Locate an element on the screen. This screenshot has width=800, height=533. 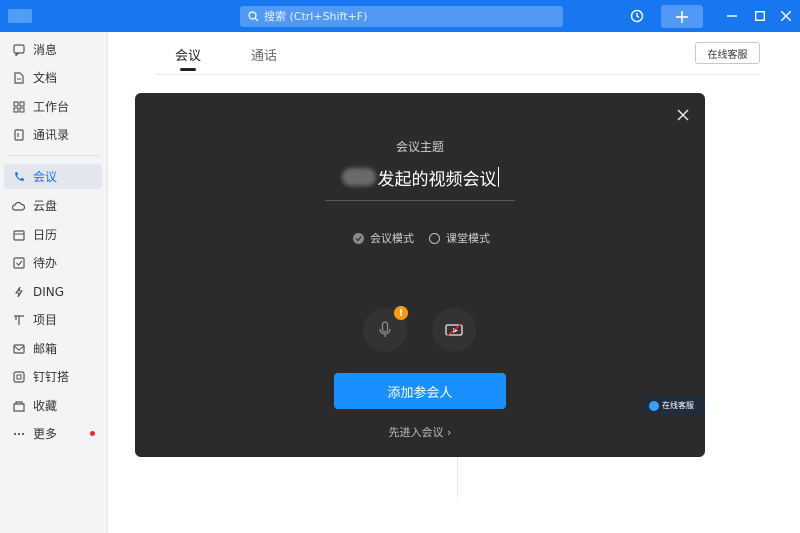
sidebar-item-dingda: 钉钉搭 is located at coordinates (53, 376).